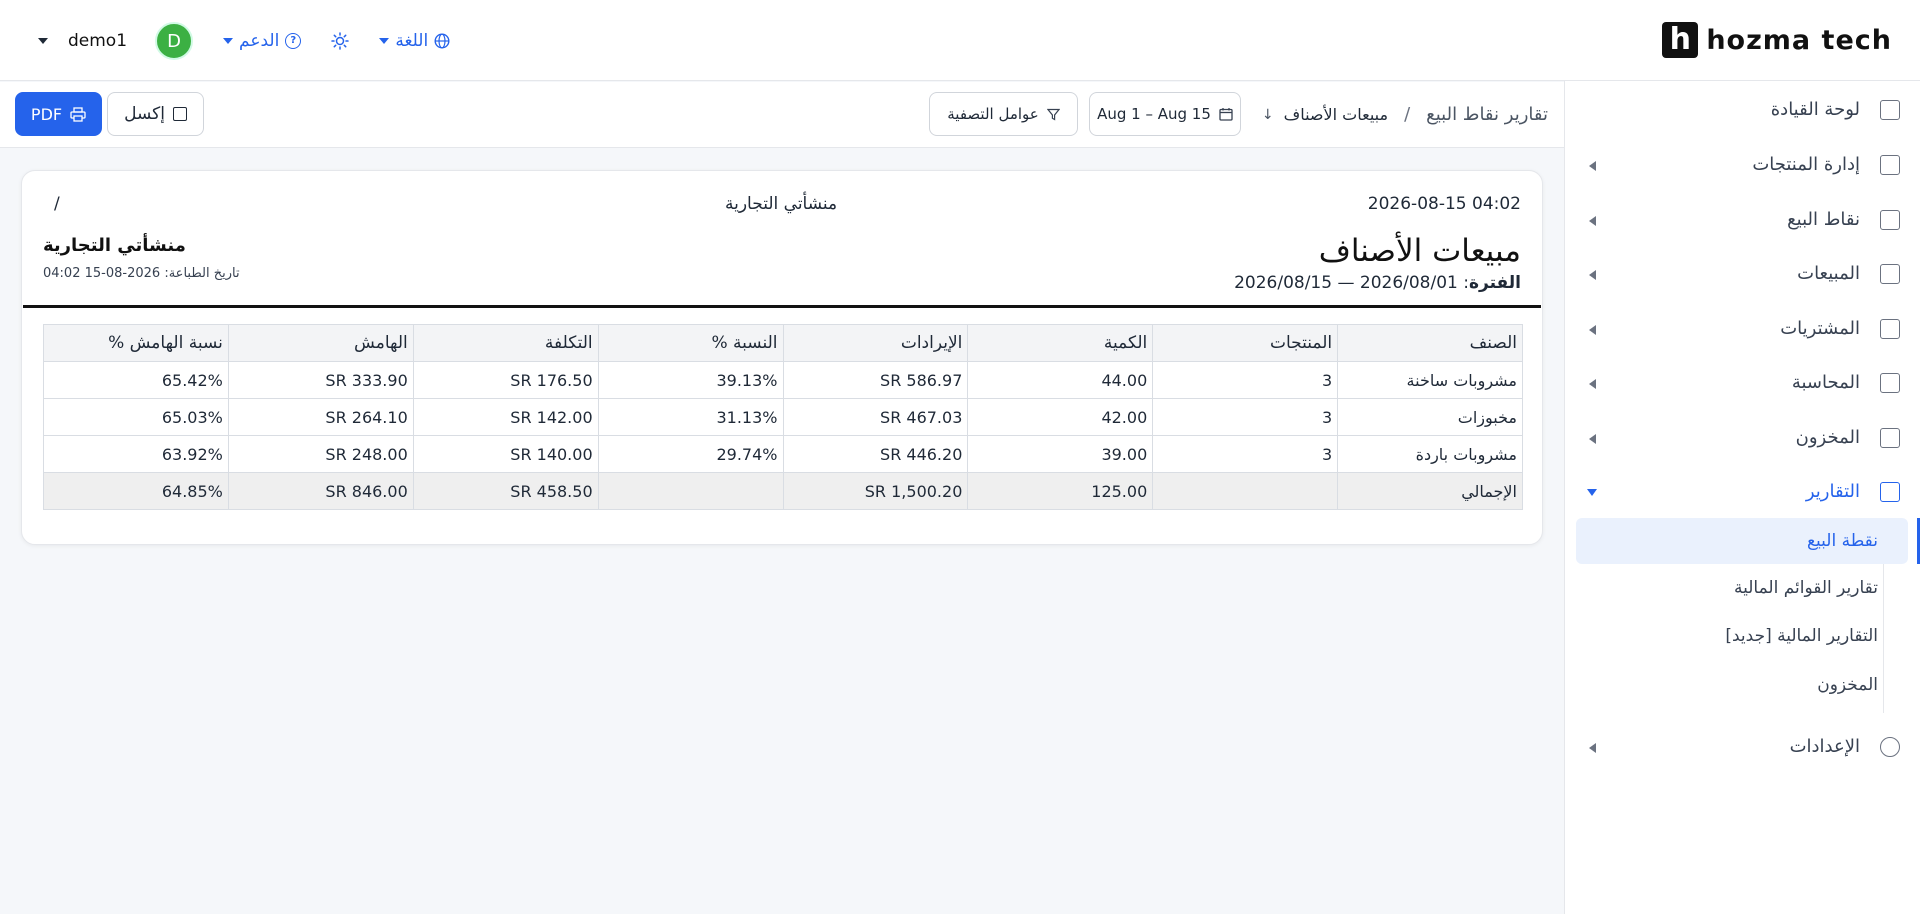 The image size is (1920, 914). Describe the element at coordinates (114, 245) in the screenshot. I see `report-company: منشأتي التجارية` at that location.